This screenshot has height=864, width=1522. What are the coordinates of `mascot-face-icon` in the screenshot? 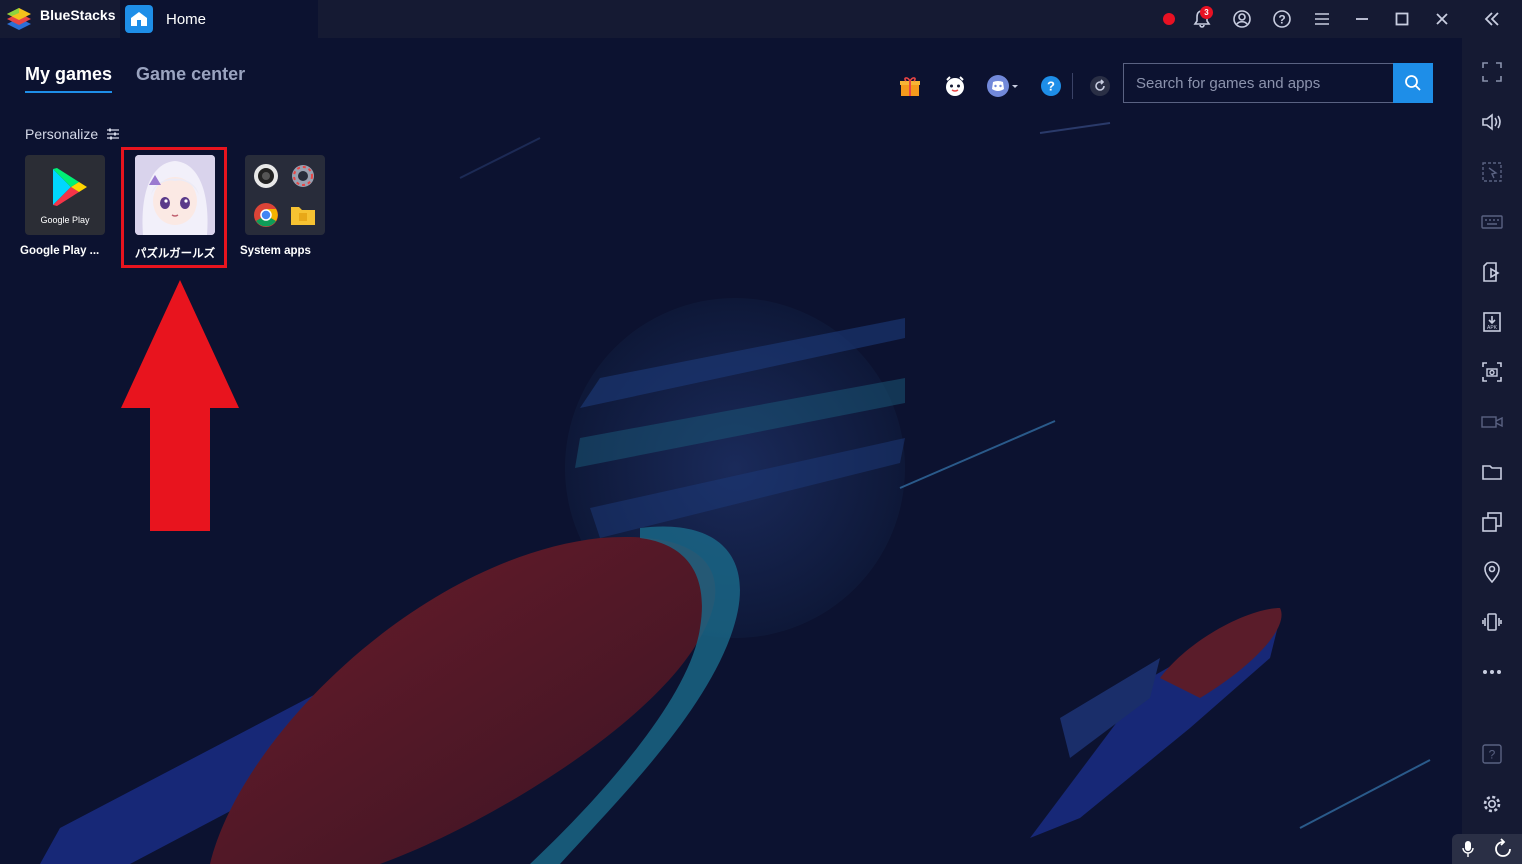 It's located at (955, 86).